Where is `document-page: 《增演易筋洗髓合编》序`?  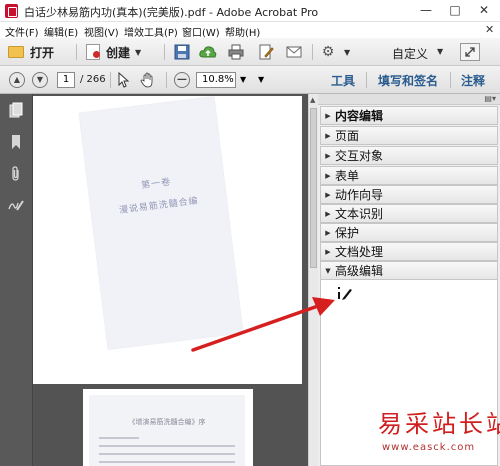
document-page: 《增演易筋洗髓合编》序 is located at coordinates (168, 427).